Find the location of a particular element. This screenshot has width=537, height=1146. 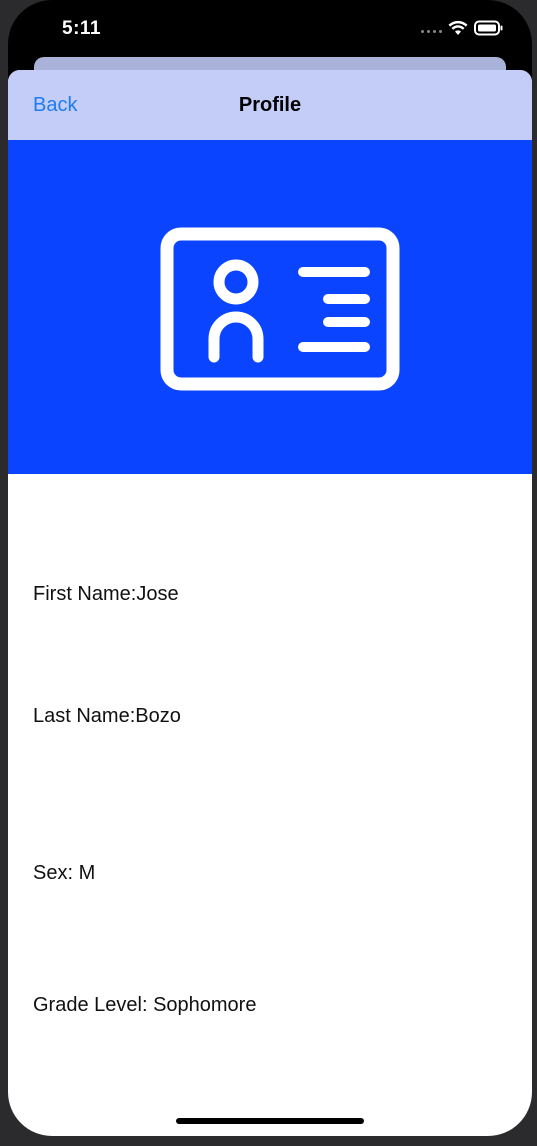

sex-label: Sex: M is located at coordinates (64, 873).